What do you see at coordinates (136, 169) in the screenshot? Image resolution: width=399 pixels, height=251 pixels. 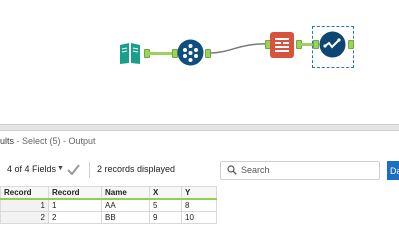 I see `records-count: 2 records displayed` at bounding box center [136, 169].